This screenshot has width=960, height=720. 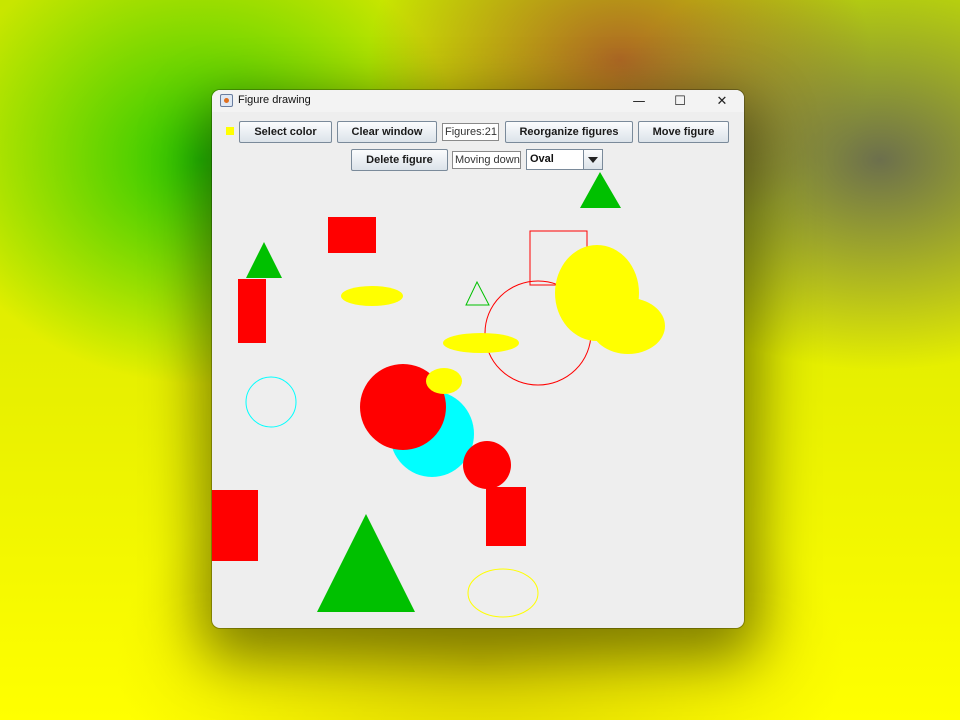 What do you see at coordinates (569, 132) in the screenshot?
I see `reorganize-figures-button: Reorganize figures` at bounding box center [569, 132].